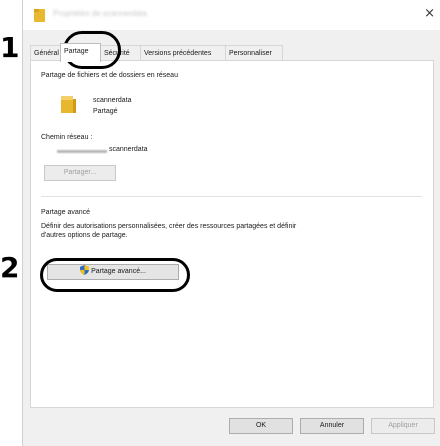 The width and height of the screenshot is (440, 446). Describe the element at coordinates (183, 53) in the screenshot. I see `tab-previous-versions: Versions précédentes` at that location.